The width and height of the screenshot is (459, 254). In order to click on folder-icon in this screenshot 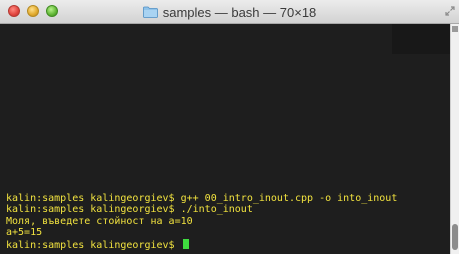, I will do `click(150, 12)`.